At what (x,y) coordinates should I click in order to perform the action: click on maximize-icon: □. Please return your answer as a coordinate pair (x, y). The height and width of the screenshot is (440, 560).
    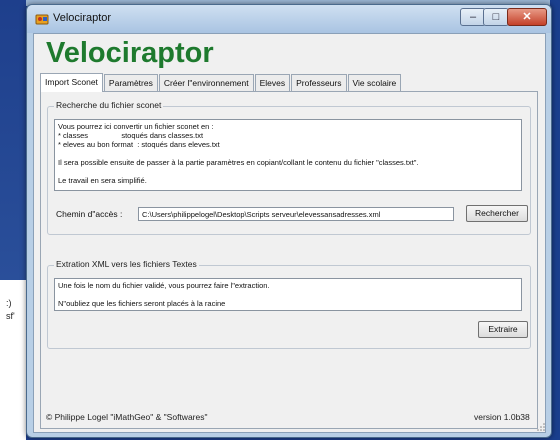
    Looking at the image, I should click on (496, 17).